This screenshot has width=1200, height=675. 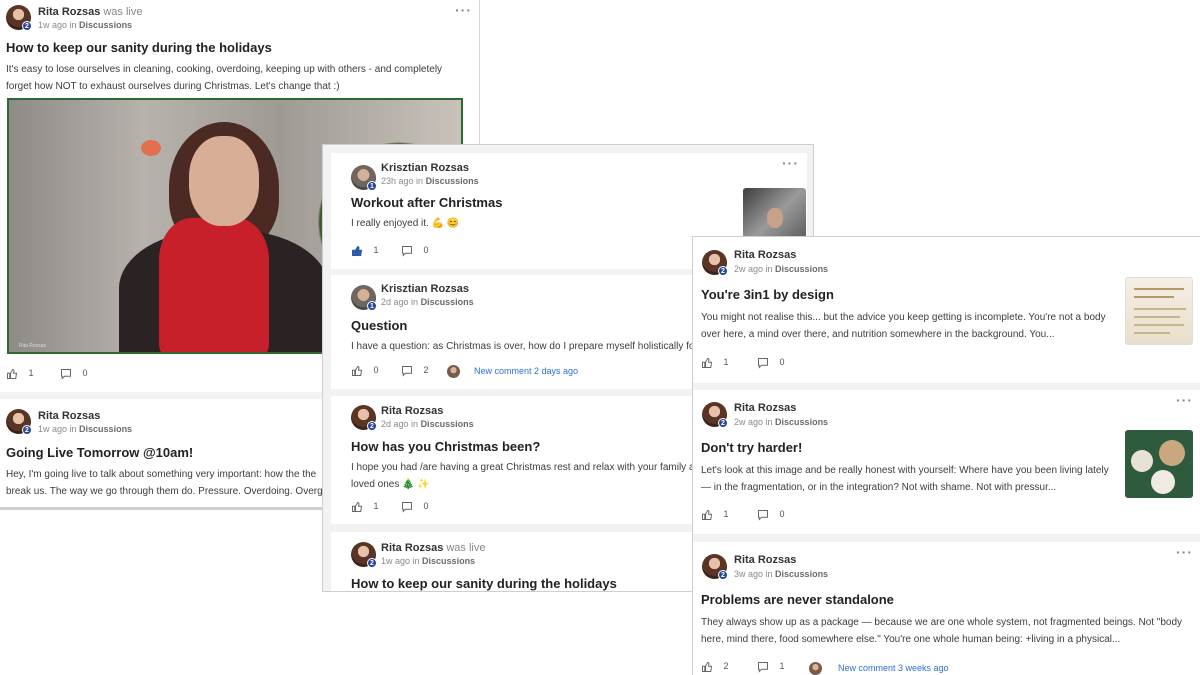 What do you see at coordinates (782, 666) in the screenshot?
I see `comment-count: 1` at bounding box center [782, 666].